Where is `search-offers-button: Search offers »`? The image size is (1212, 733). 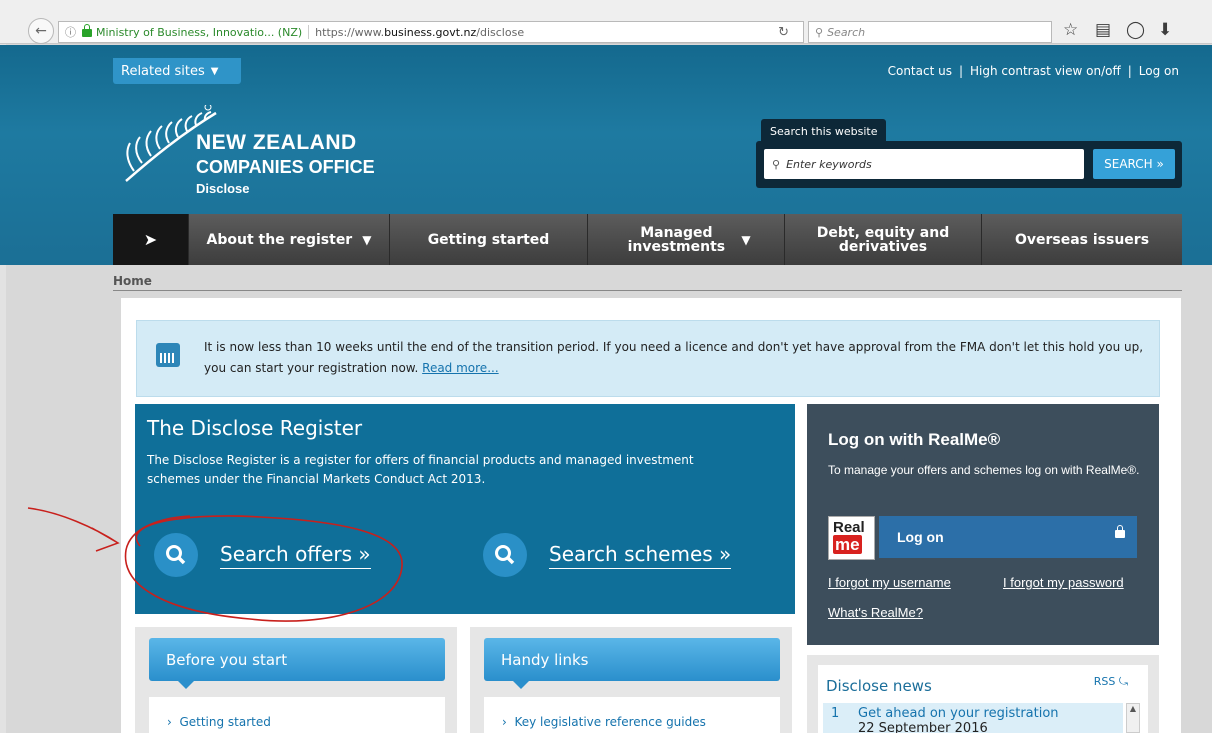 search-offers-button: Search offers » is located at coordinates (262, 555).